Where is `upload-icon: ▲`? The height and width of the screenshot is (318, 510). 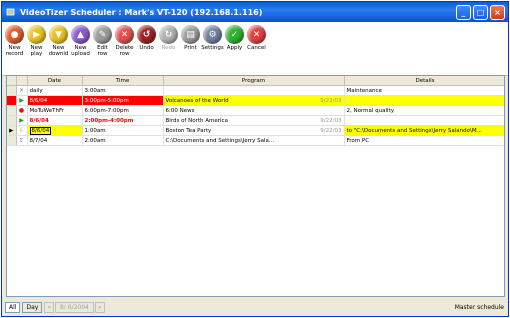 upload-icon: ▲ is located at coordinates (80, 34).